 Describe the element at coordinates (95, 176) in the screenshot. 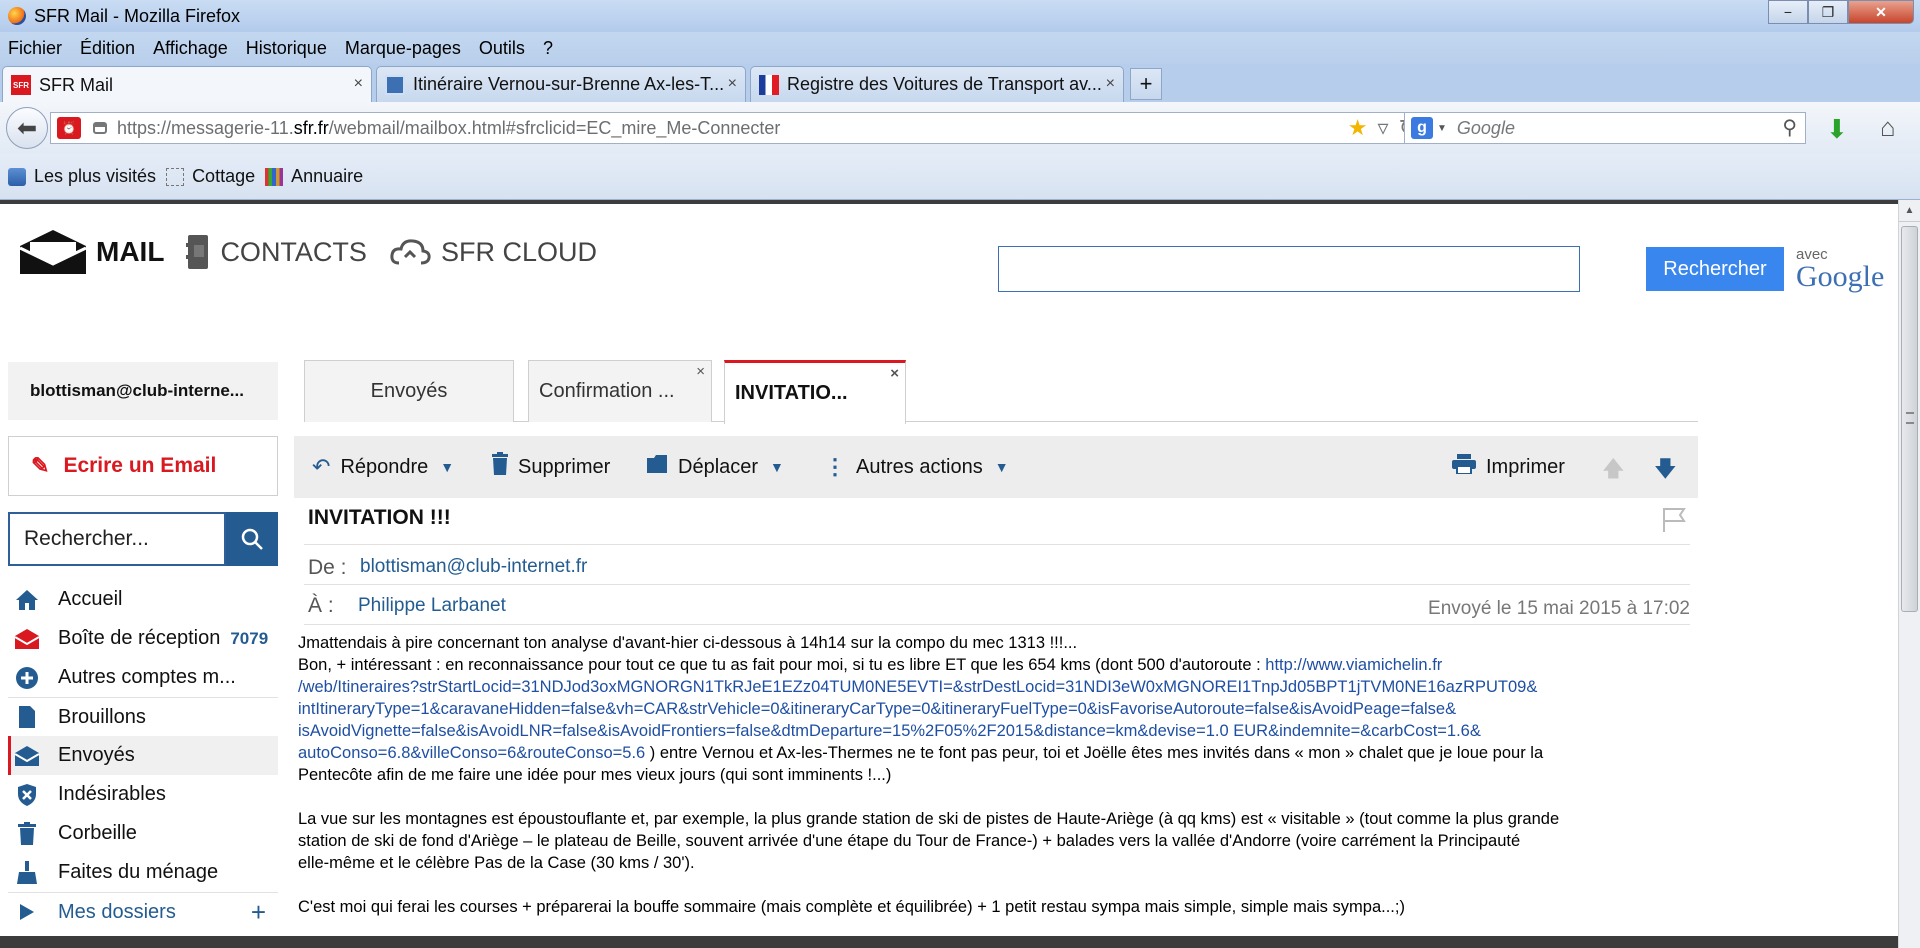

I see `bookmark-label: Les plus visités` at that location.